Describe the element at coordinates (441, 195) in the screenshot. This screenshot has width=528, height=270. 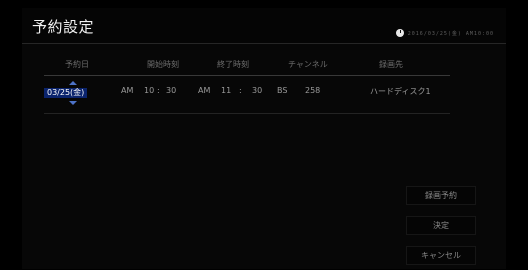
I see `record-reservation-button: 録画予約` at that location.